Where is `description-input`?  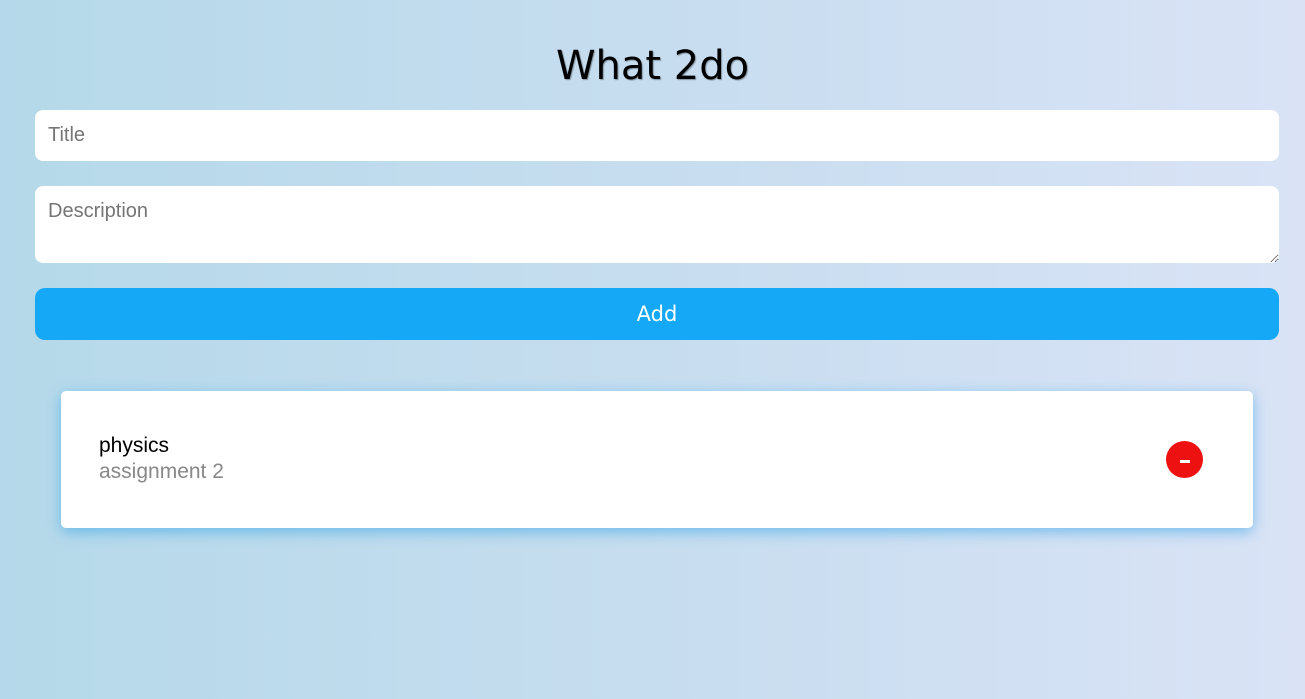 description-input is located at coordinates (657, 224).